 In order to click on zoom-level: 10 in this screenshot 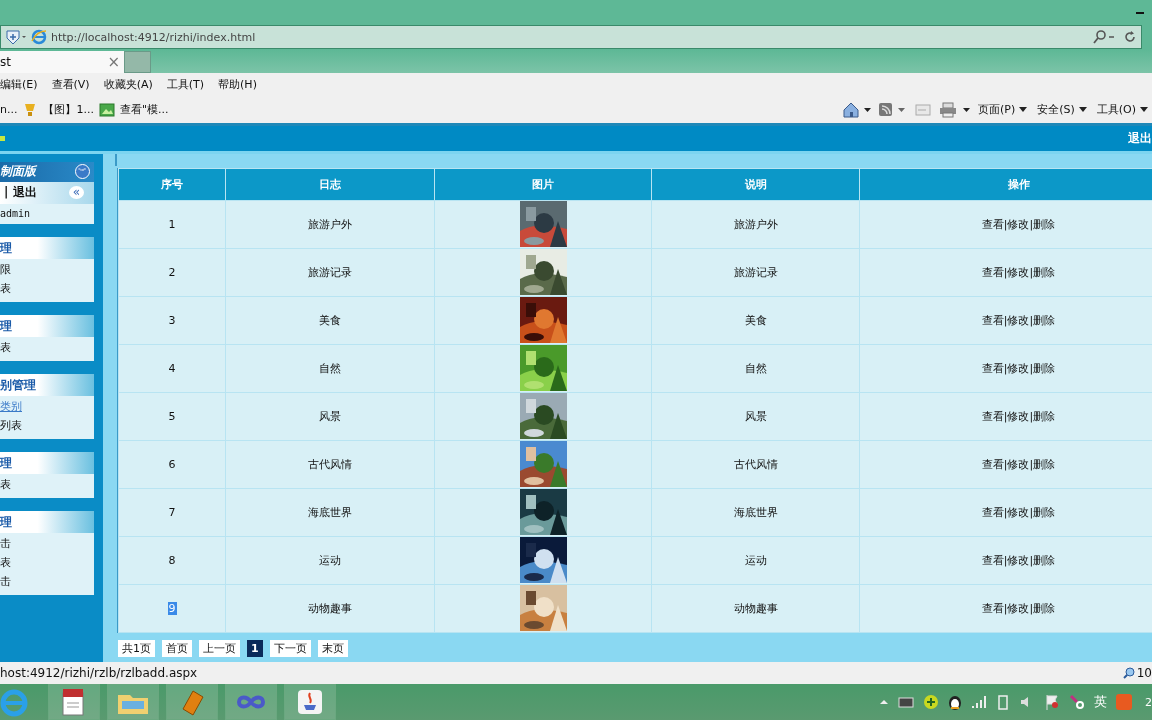, I will do `click(1144, 673)`.